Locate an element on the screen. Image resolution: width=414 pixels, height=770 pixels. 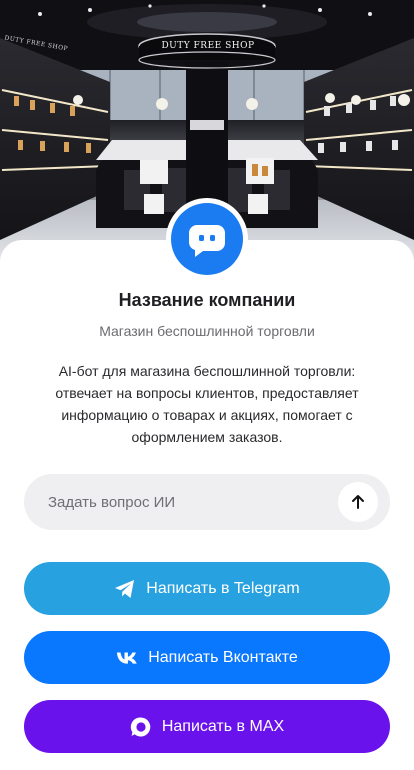
telegram-button: Написать в Telegram is located at coordinates (207, 588).